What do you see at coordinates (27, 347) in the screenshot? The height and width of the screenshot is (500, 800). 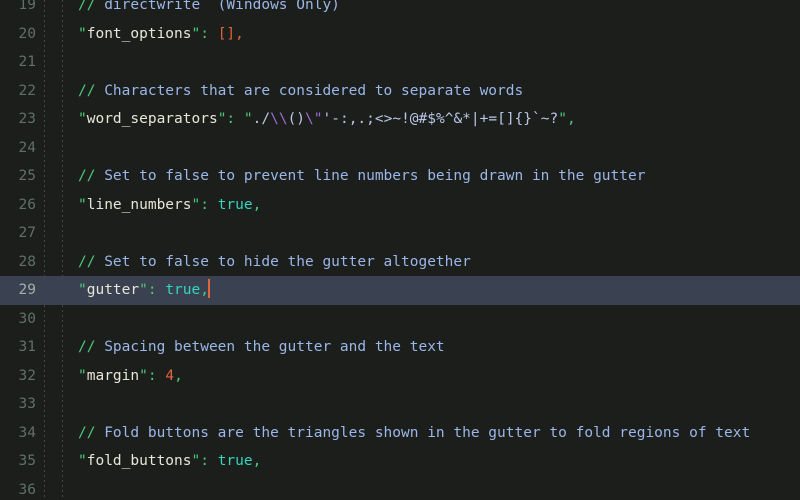 I see `line-number: 31` at bounding box center [27, 347].